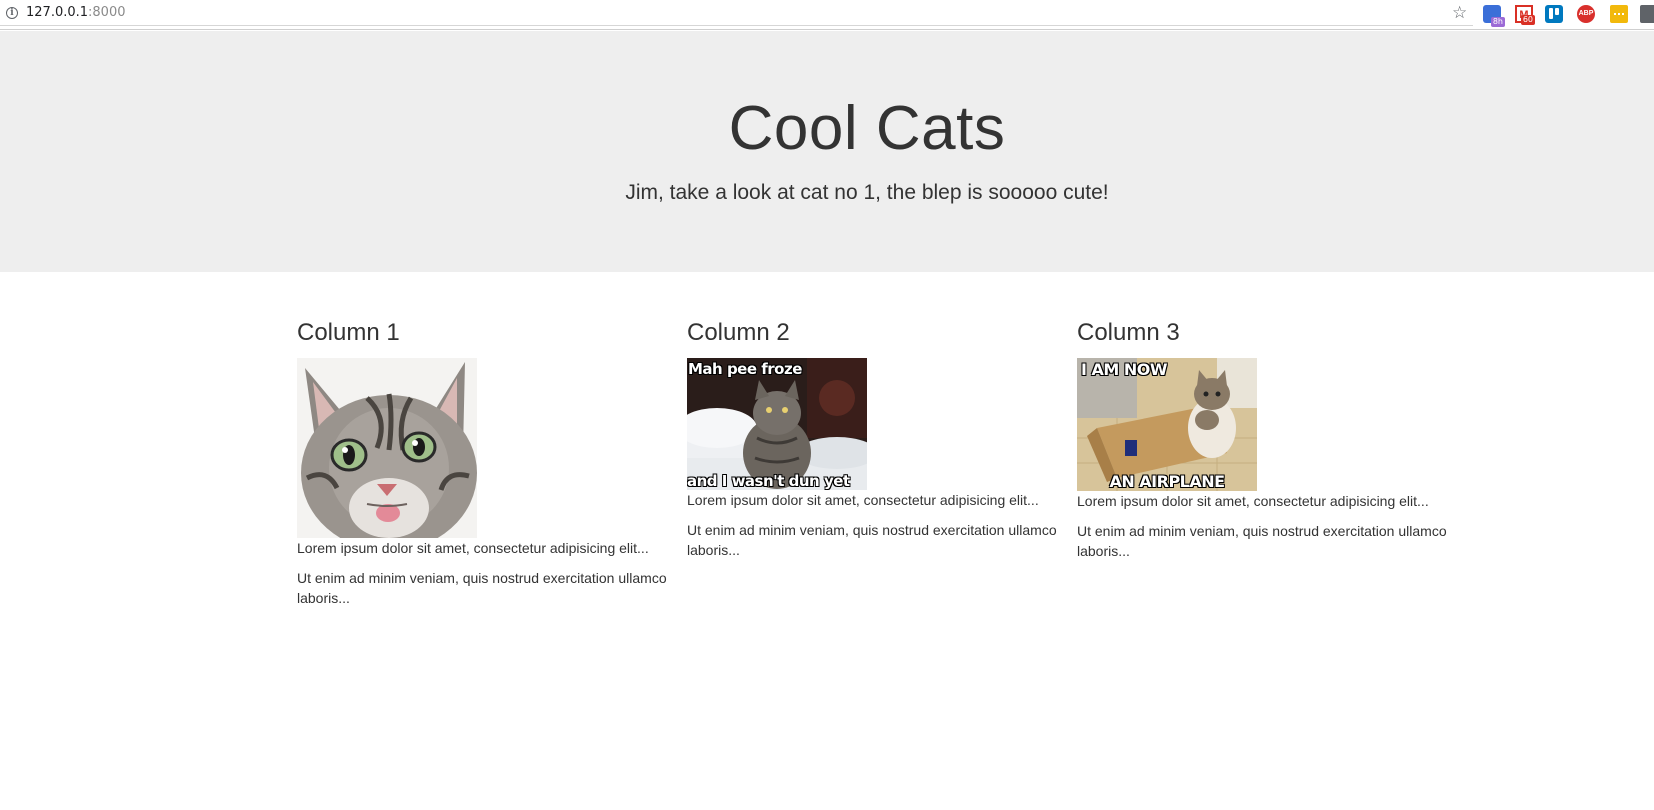  I want to click on keep-extension-icon, so click(1619, 14).